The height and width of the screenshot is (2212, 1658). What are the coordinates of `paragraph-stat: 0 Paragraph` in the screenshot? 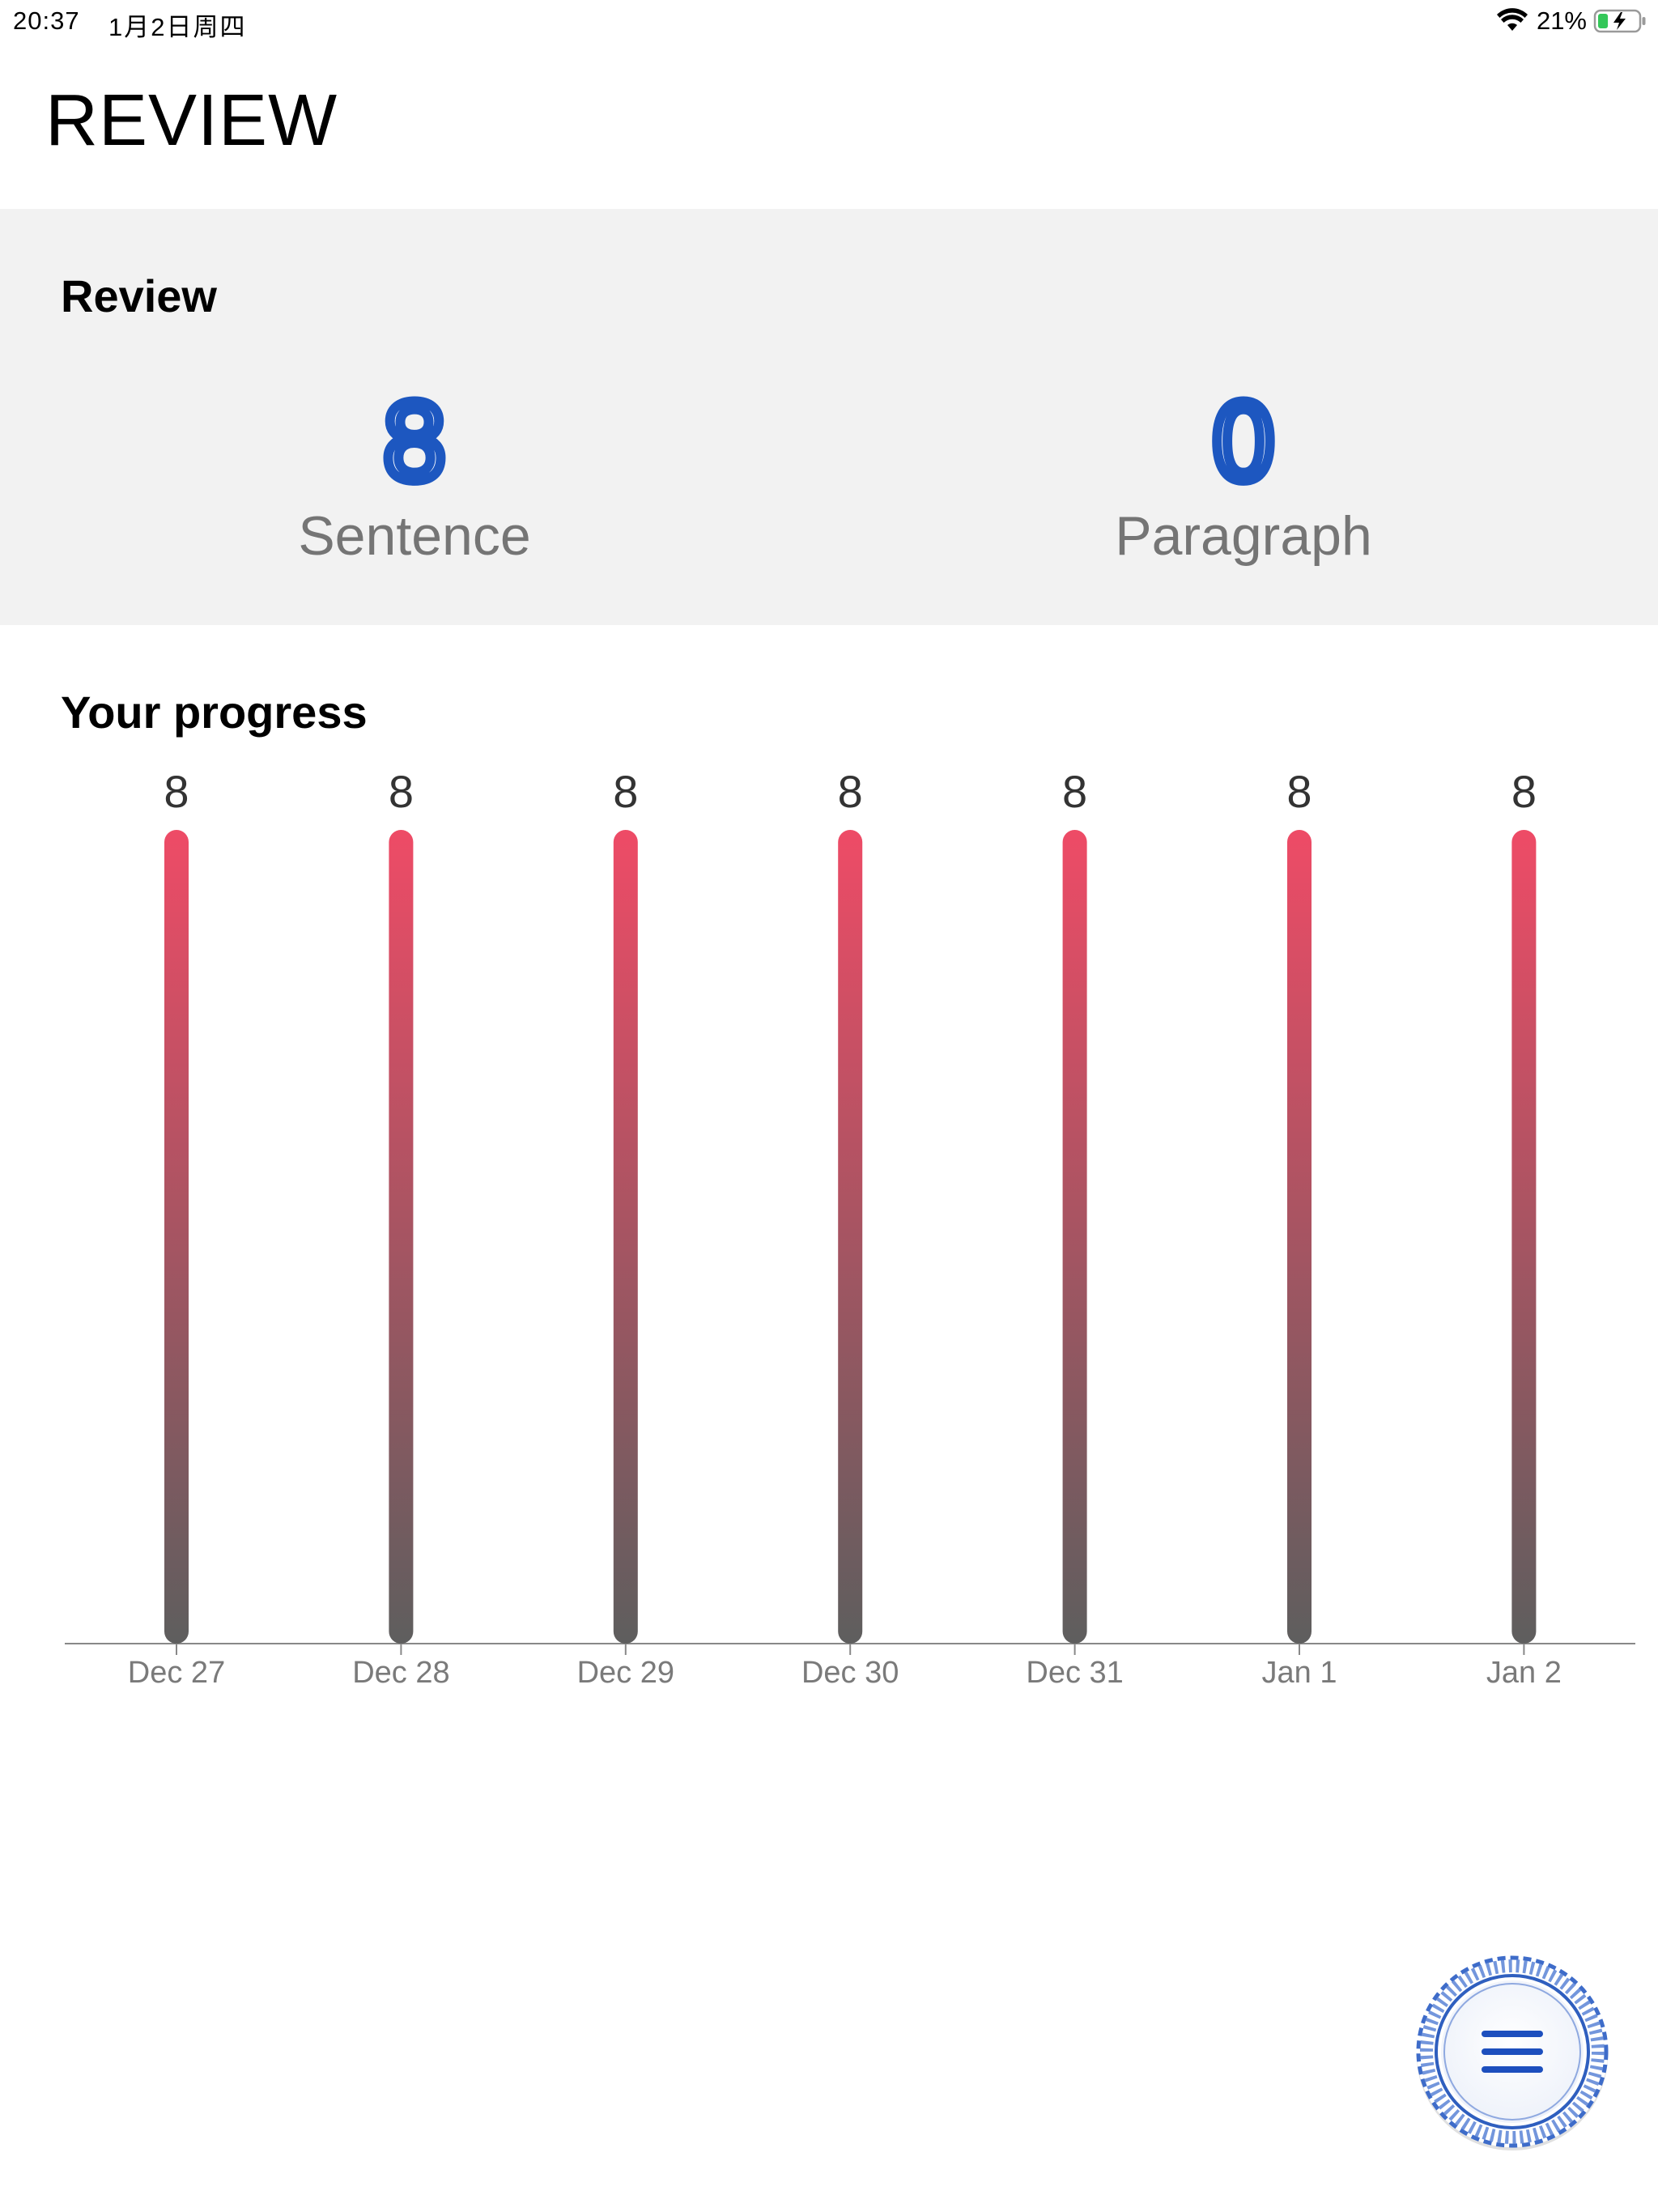 It's located at (1243, 478).